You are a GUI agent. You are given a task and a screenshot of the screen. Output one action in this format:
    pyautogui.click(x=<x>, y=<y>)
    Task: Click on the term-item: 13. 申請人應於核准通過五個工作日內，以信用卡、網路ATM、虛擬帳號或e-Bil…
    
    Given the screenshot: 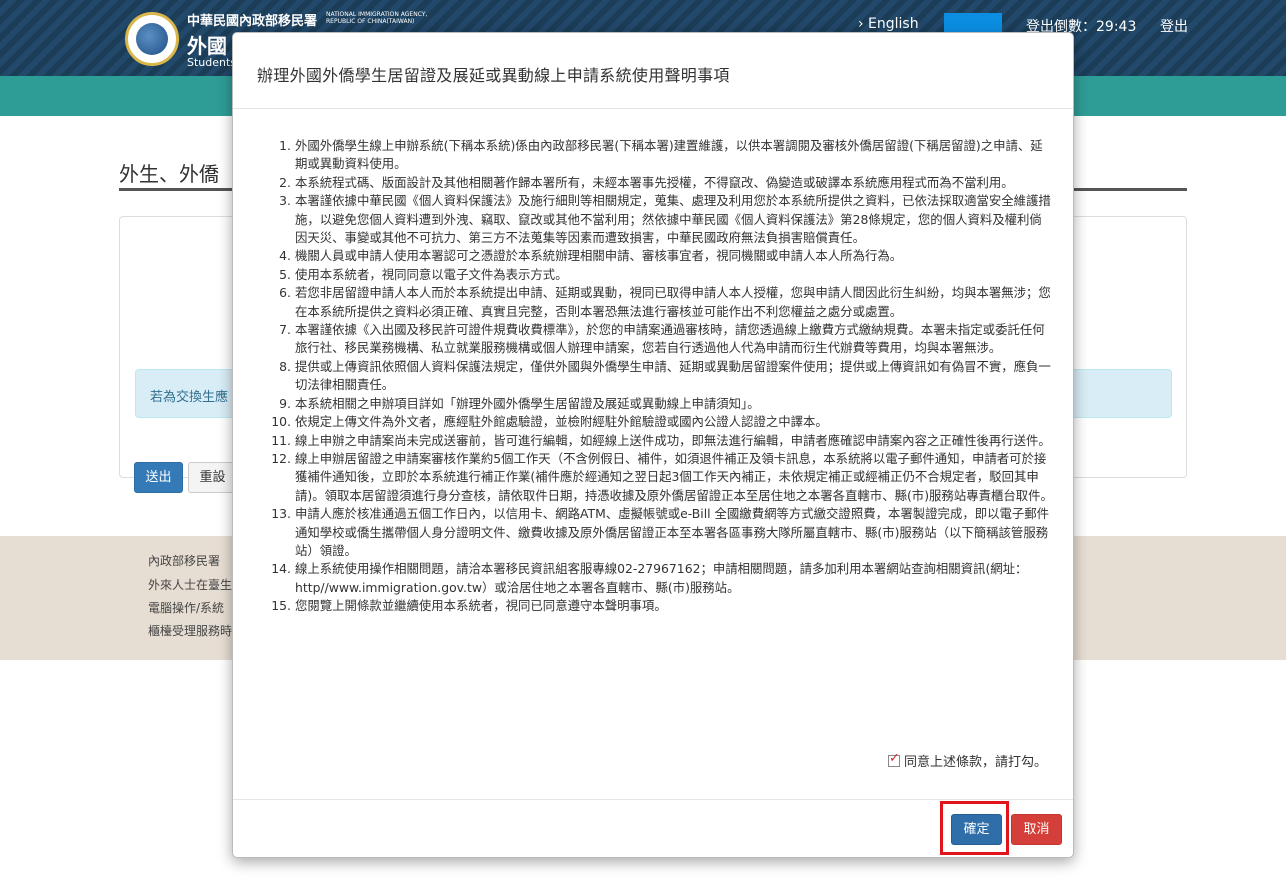 What is the action you would take?
    pyautogui.click(x=655, y=532)
    